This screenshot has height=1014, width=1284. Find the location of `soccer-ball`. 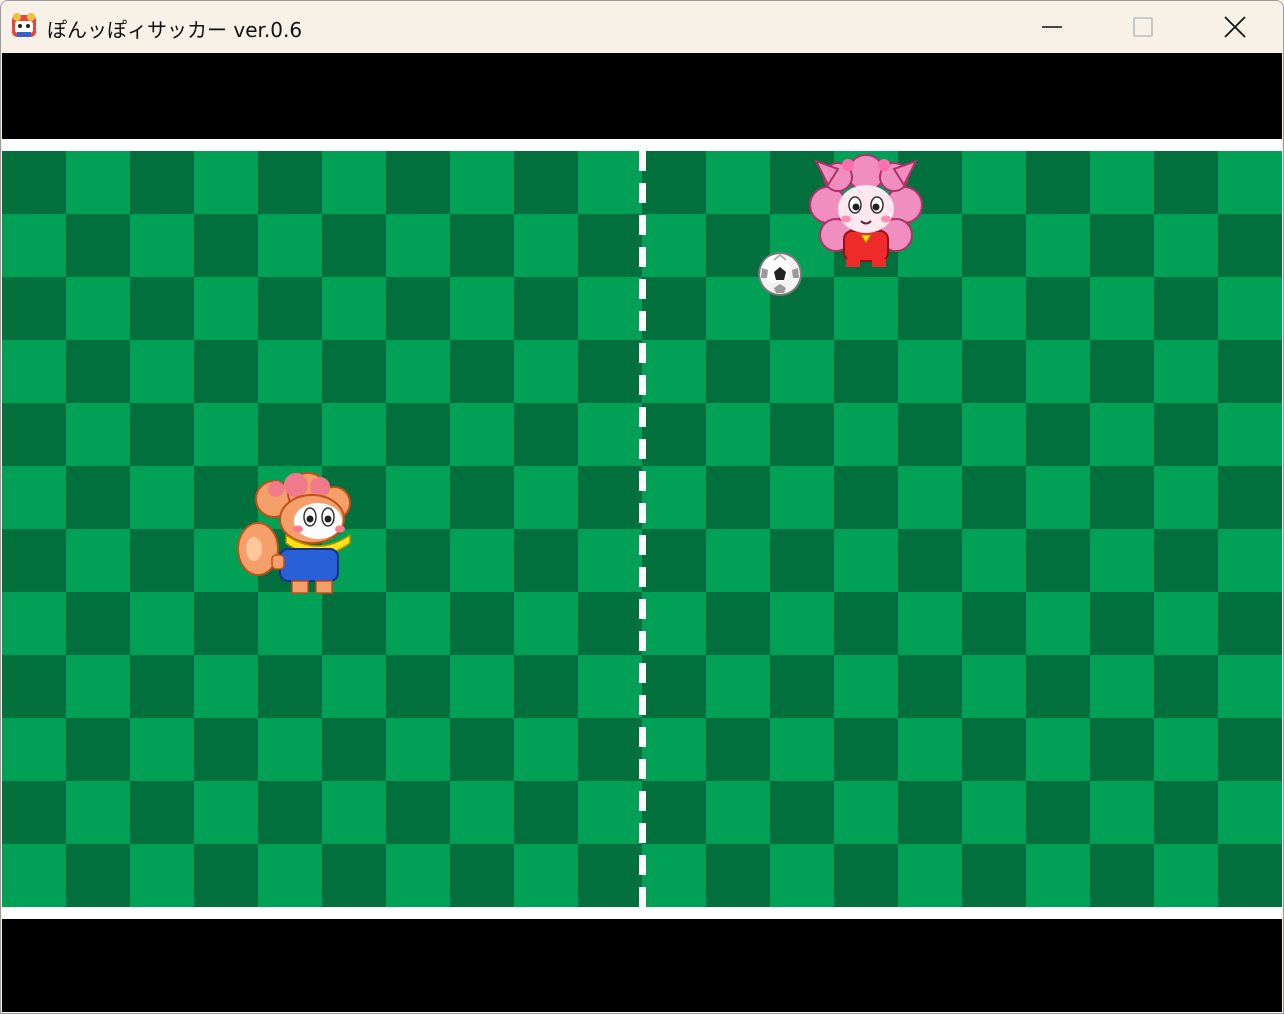

soccer-ball is located at coordinates (780, 274).